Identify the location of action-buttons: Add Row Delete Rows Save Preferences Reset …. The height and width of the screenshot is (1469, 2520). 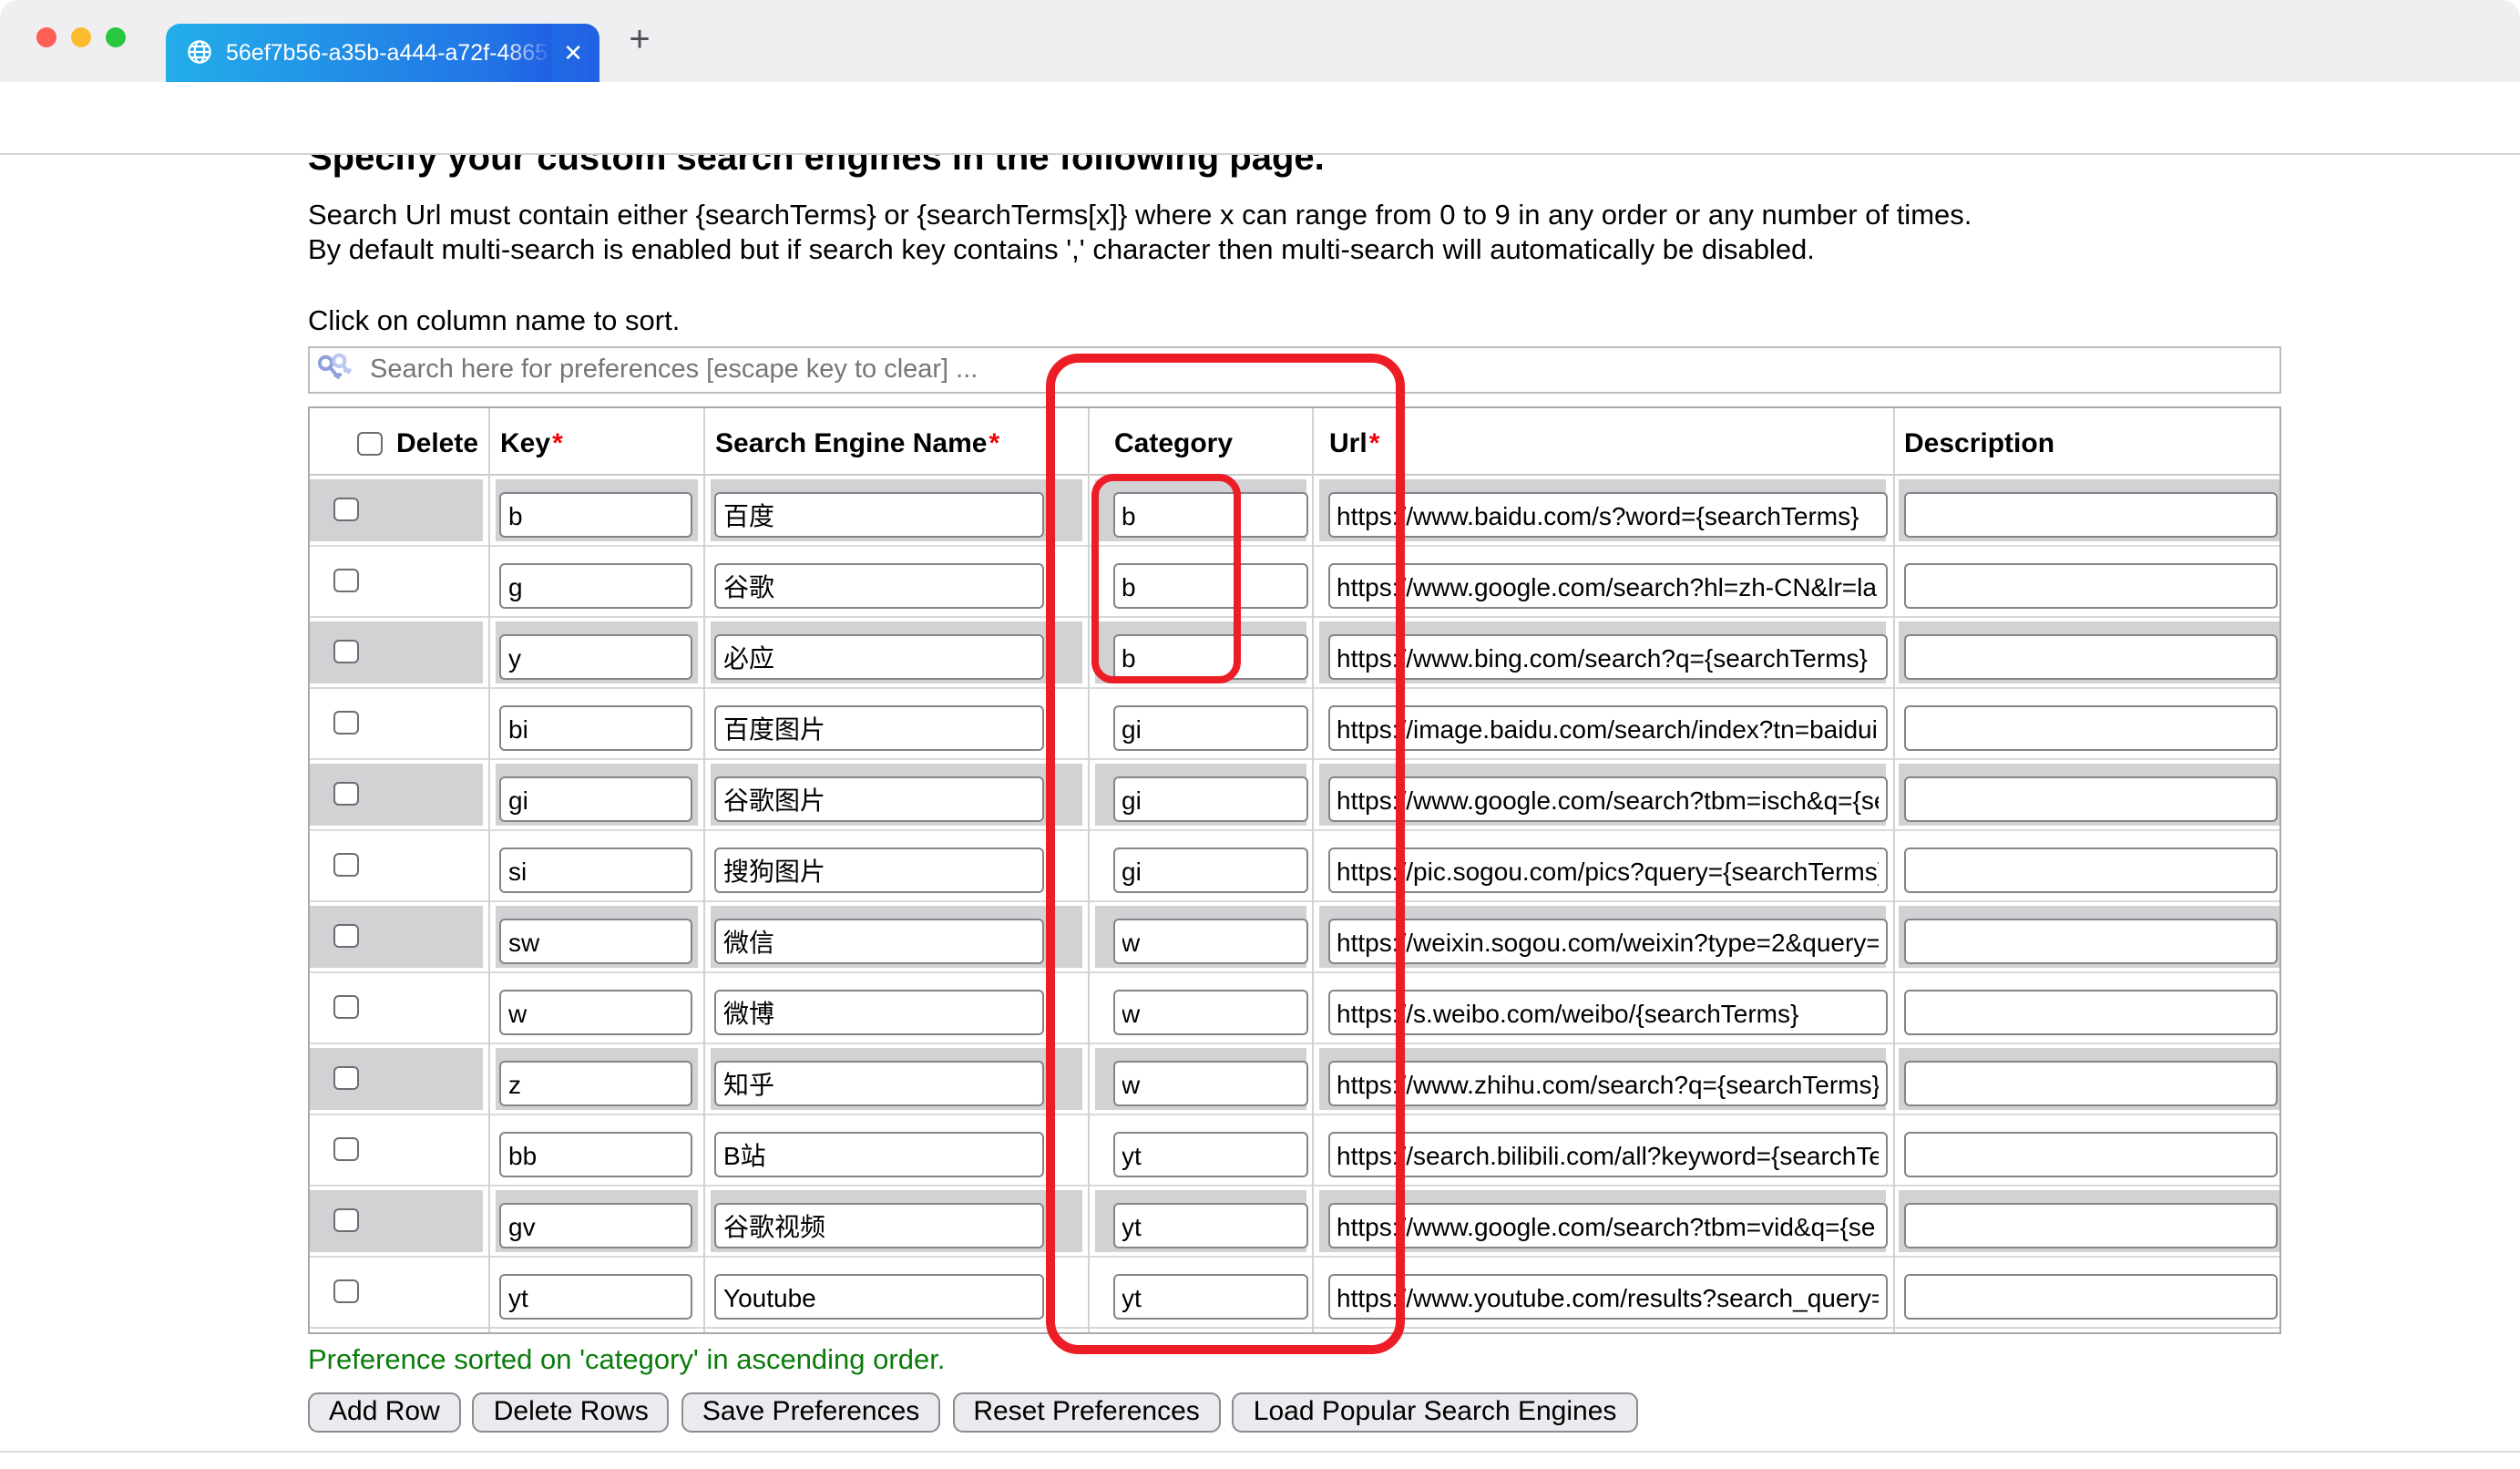
(973, 1412).